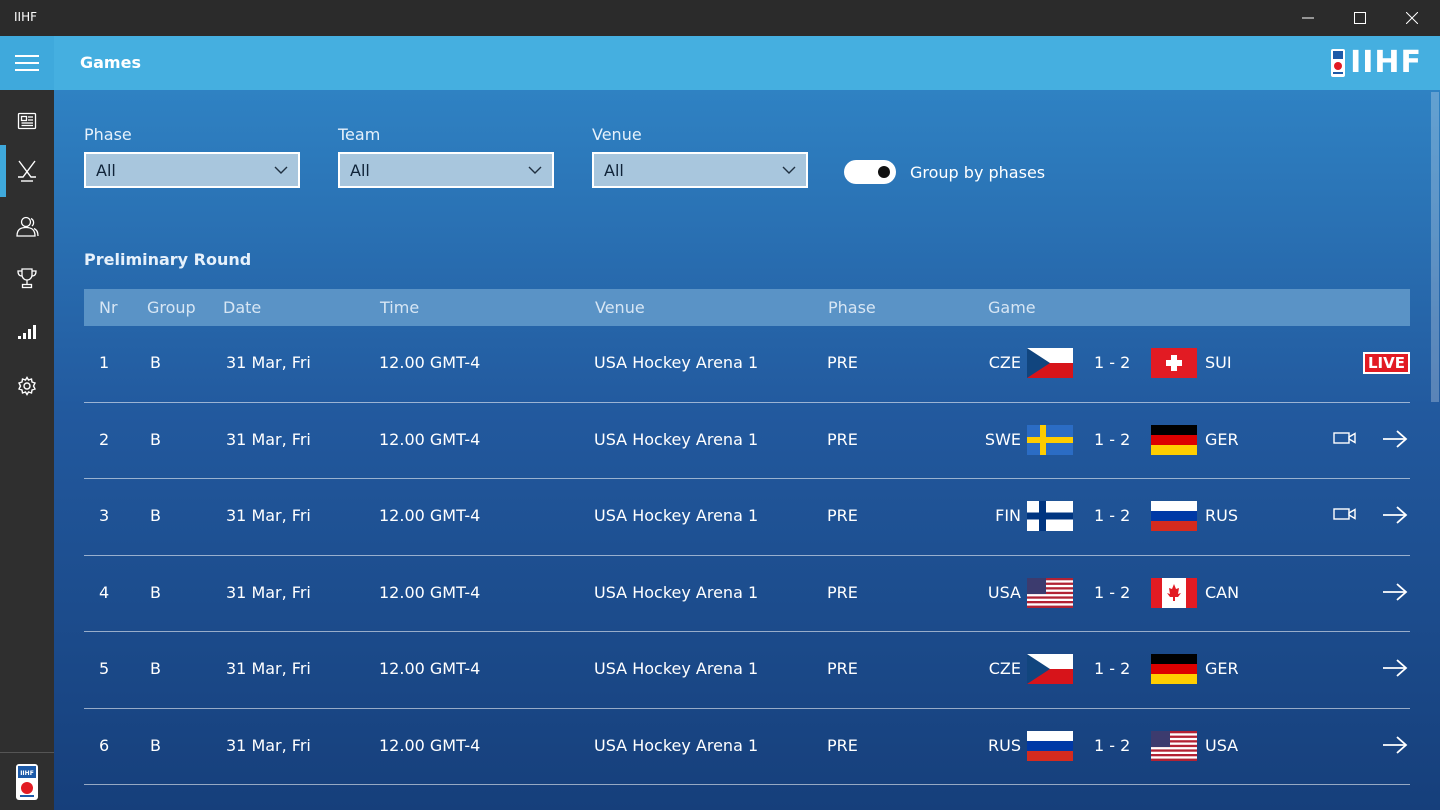 The image size is (1440, 810). Describe the element at coordinates (870, 172) in the screenshot. I see `group-by-phases-toggle` at that location.